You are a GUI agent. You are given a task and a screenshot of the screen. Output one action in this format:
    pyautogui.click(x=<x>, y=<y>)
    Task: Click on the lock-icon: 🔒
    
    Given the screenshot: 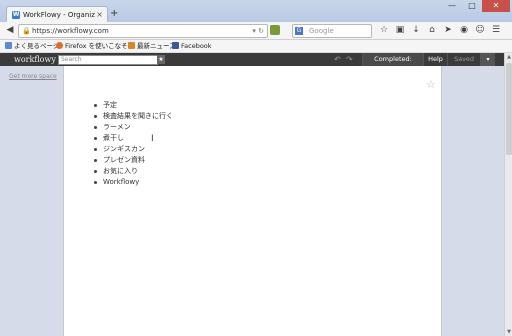 What is the action you would take?
    pyautogui.click(x=26, y=31)
    